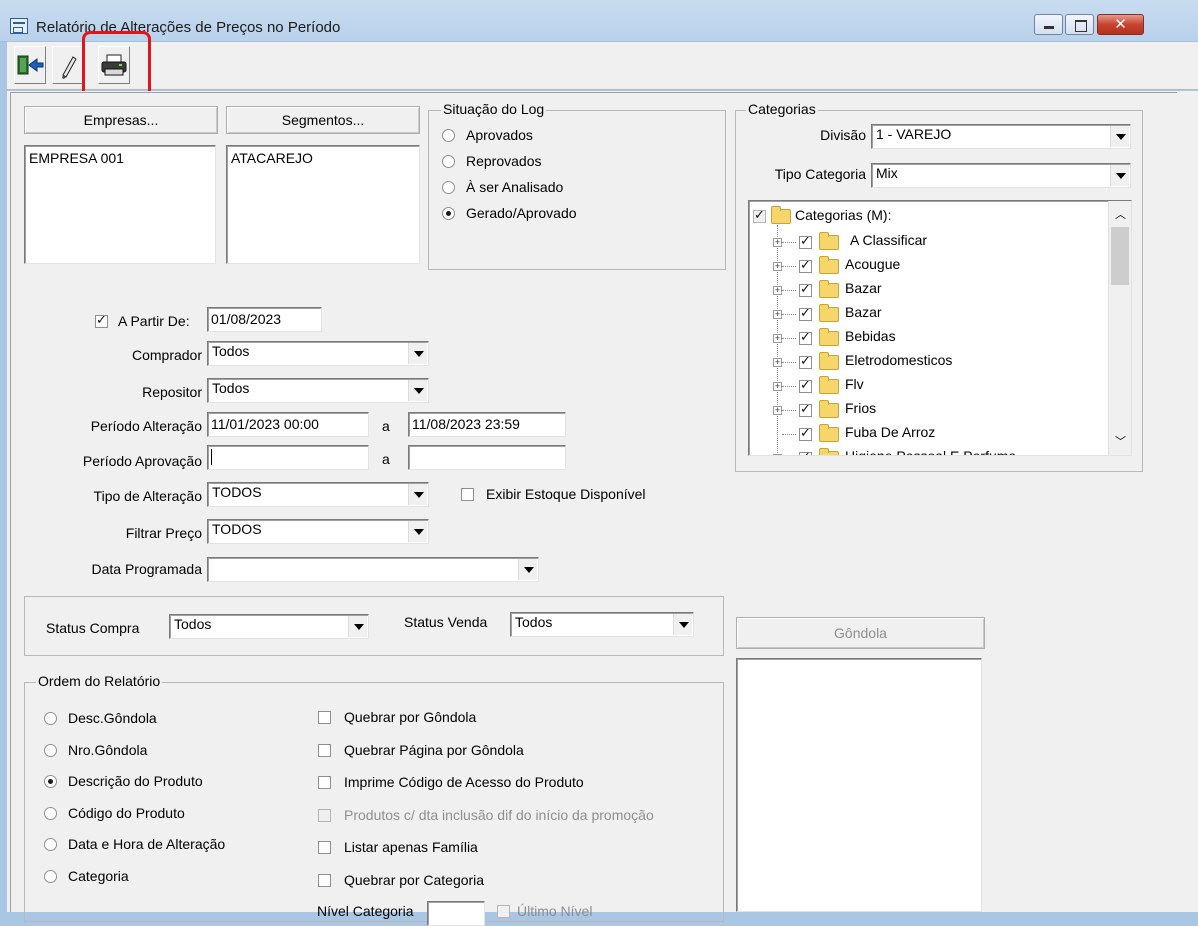  Describe the element at coordinates (120, 204) in the screenshot. I see `empresas-list: EMPRESA 001` at that location.